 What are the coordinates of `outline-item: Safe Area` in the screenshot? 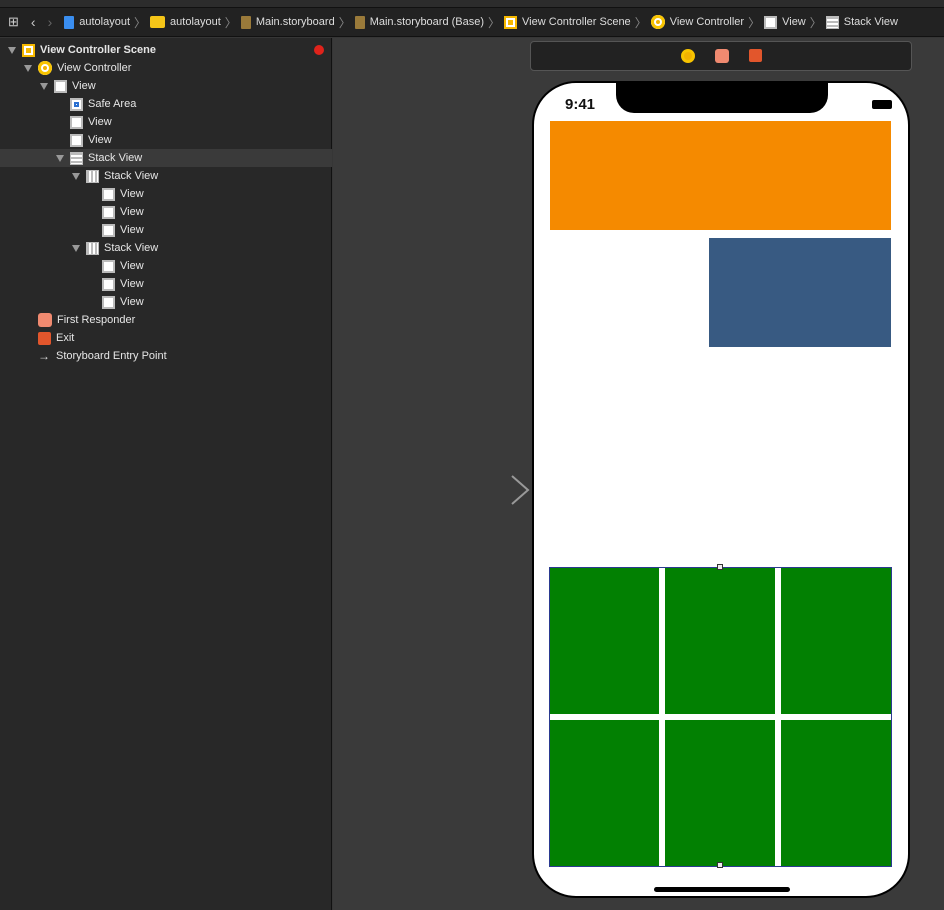 It's located at (166, 104).